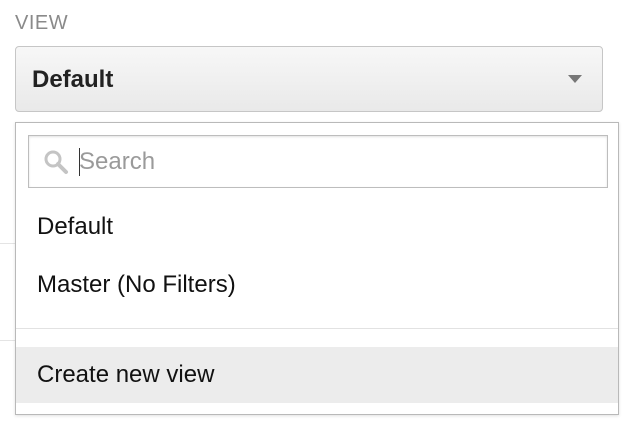 The image size is (634, 430). I want to click on section-label: VIEW, so click(42, 23).